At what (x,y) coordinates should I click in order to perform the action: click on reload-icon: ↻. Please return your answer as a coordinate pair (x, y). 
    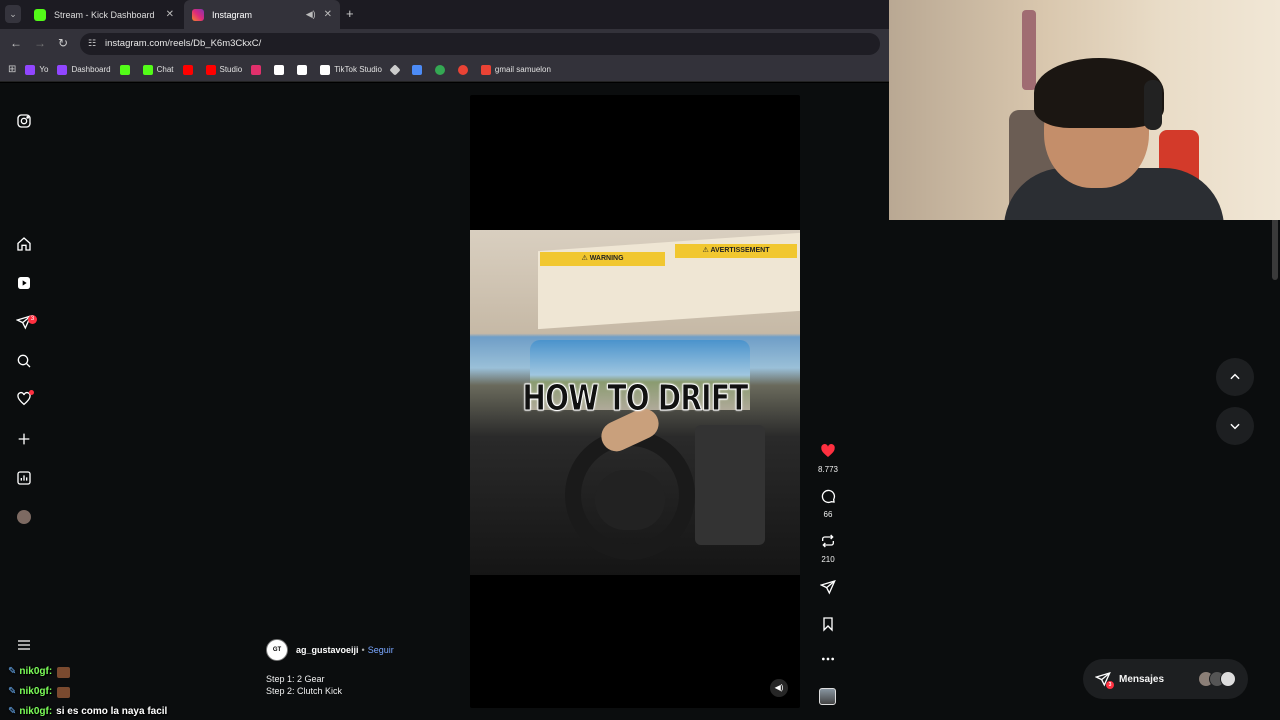
    Looking at the image, I should click on (63, 43).